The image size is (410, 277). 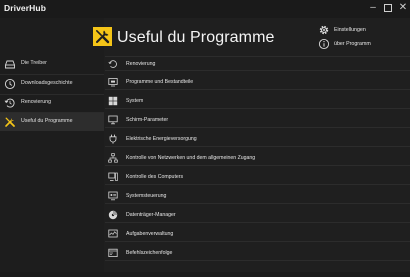 What do you see at coordinates (146, 196) in the screenshot?
I see `tool-item-label: Systemsteuerung` at bounding box center [146, 196].